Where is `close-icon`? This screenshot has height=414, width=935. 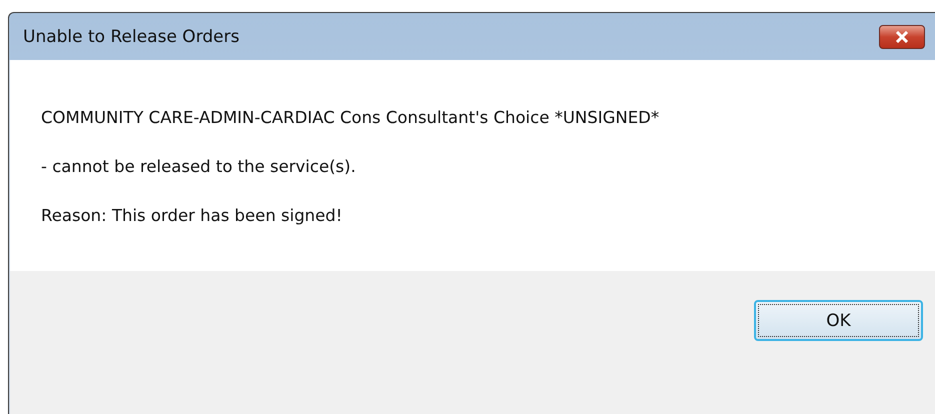 close-icon is located at coordinates (902, 36).